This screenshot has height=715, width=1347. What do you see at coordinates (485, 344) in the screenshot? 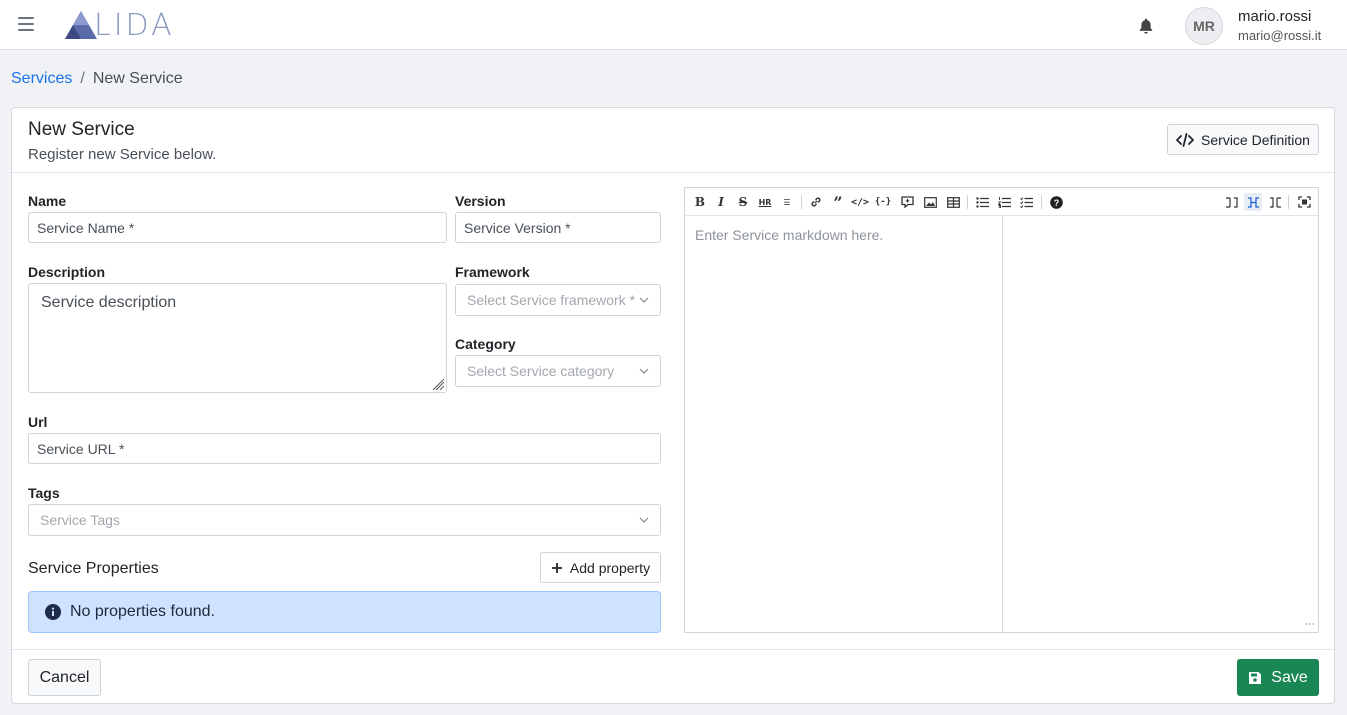
I see `category-label: Category` at bounding box center [485, 344].